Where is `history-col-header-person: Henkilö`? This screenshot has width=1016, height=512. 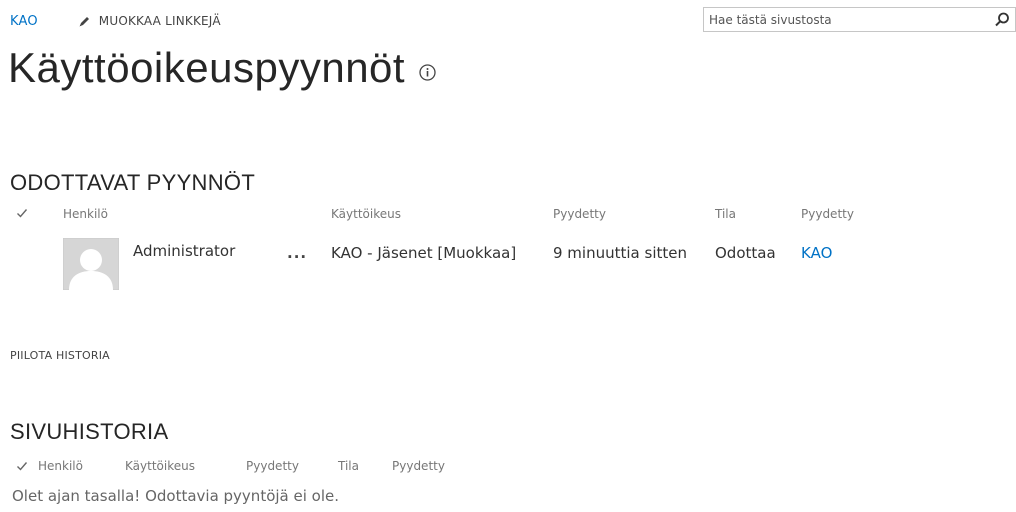 history-col-header-person: Henkilö is located at coordinates (60, 466).